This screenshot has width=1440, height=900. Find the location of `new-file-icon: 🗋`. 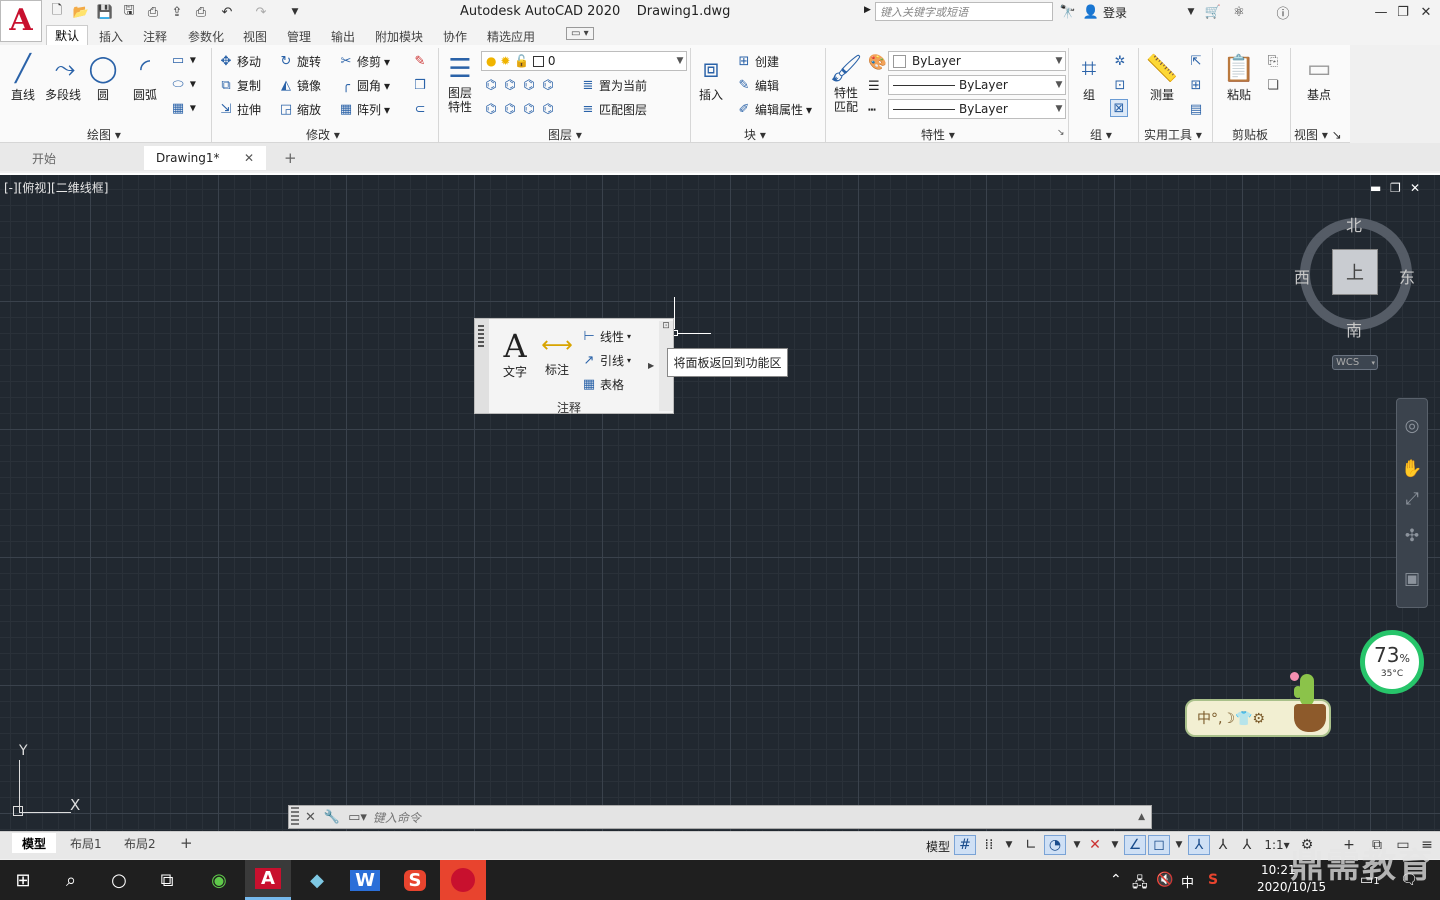

new-file-icon: 🗋 is located at coordinates (57, 12).